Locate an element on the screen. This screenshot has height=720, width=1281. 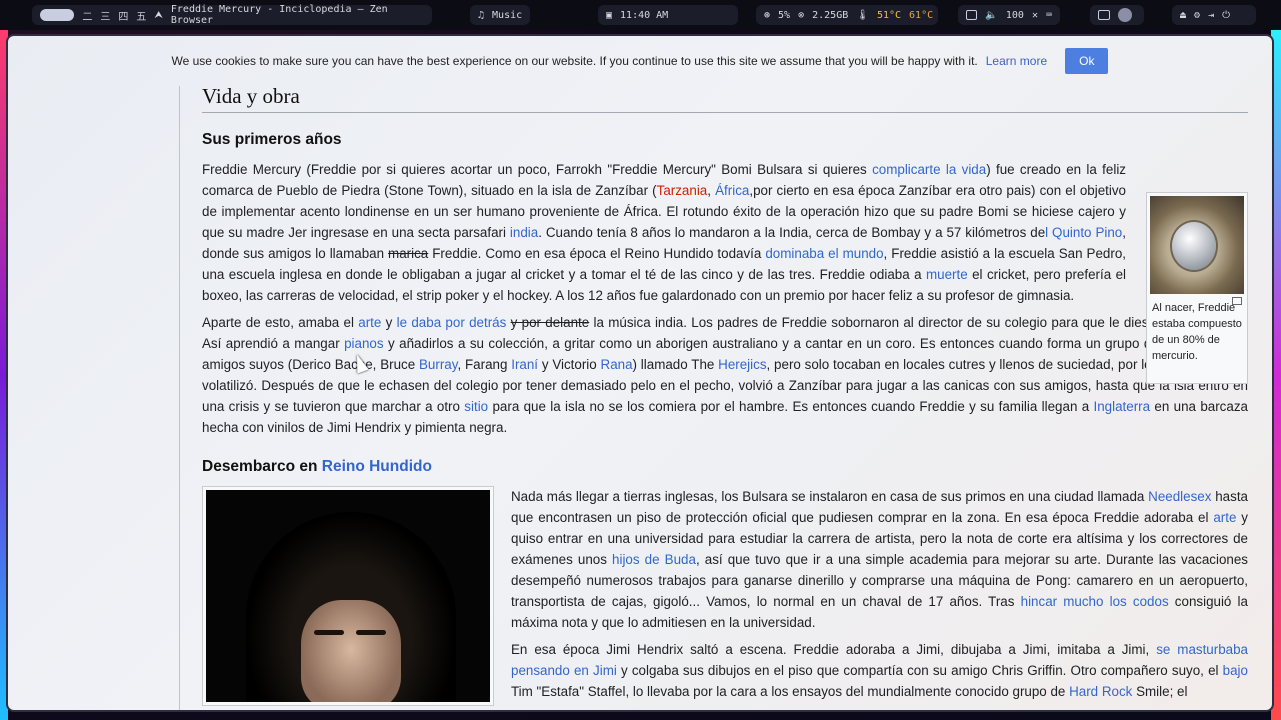
link-hijos-de-buda: hijos de Buda is located at coordinates (654, 559).